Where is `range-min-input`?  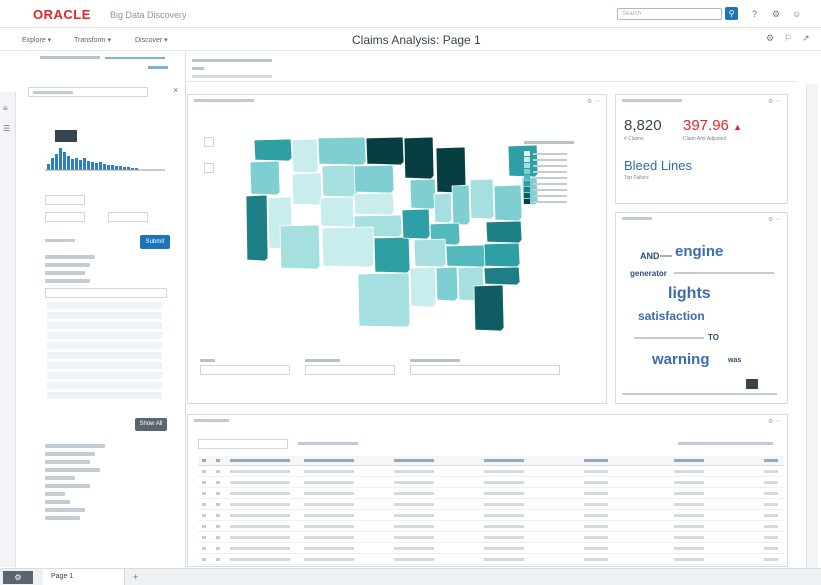
range-min-input is located at coordinates (65, 217).